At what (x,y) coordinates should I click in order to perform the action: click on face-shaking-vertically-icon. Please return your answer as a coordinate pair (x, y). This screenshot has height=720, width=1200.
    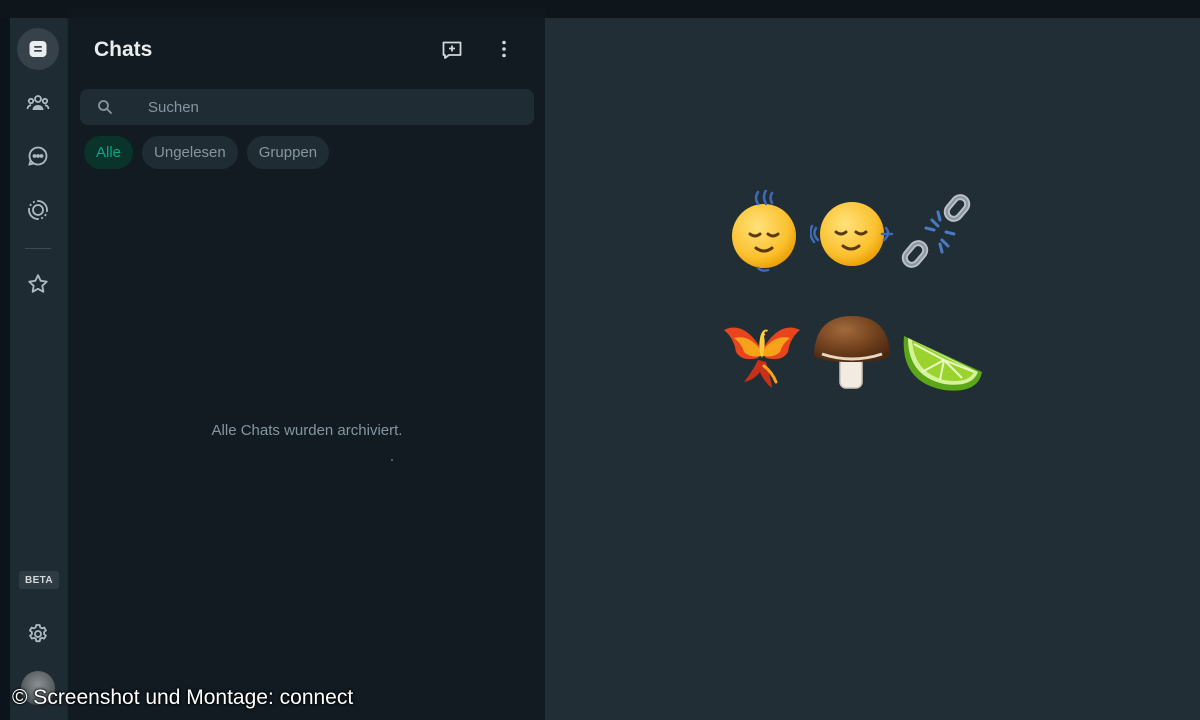
    Looking at the image, I should click on (764, 231).